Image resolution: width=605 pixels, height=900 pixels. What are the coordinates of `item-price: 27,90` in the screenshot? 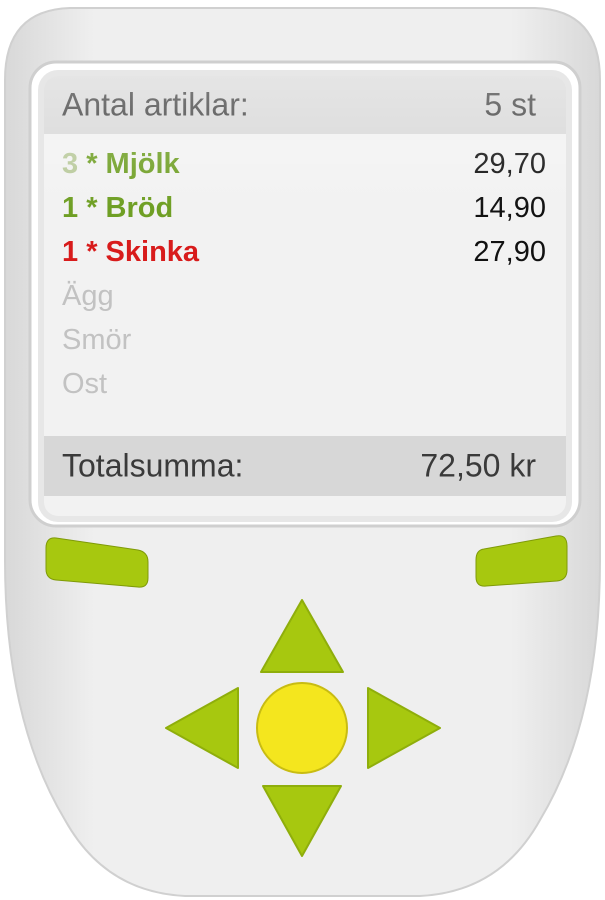 It's located at (509, 252).